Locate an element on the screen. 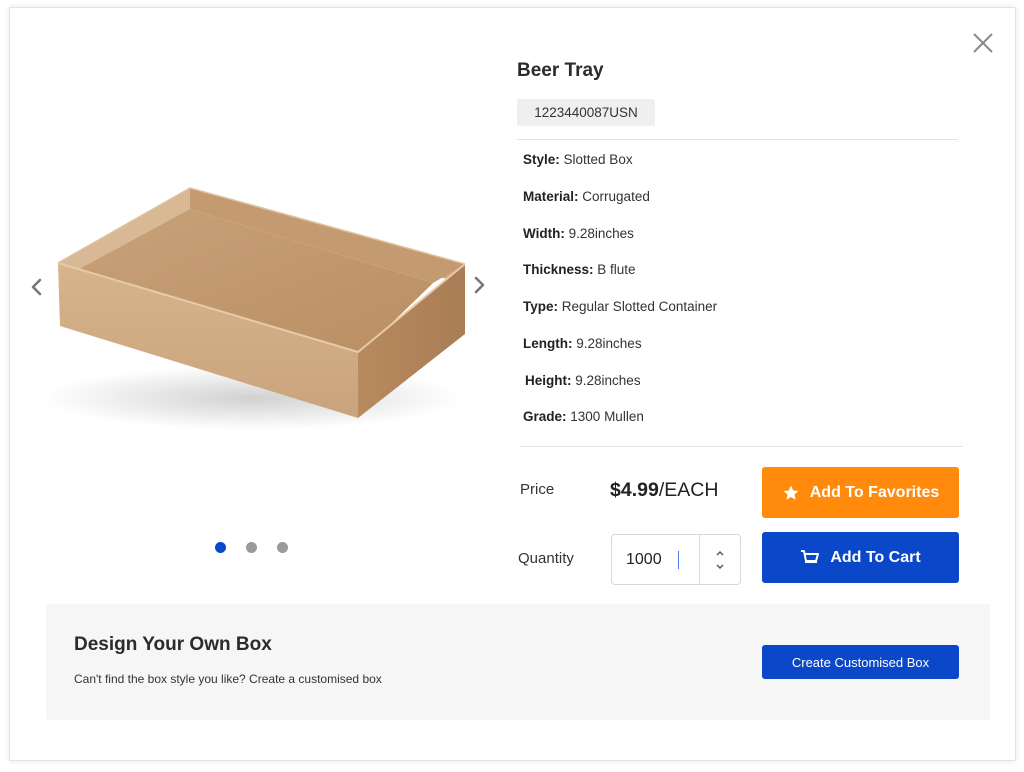  spec-width: Width: 9.28inches is located at coordinates (578, 233).